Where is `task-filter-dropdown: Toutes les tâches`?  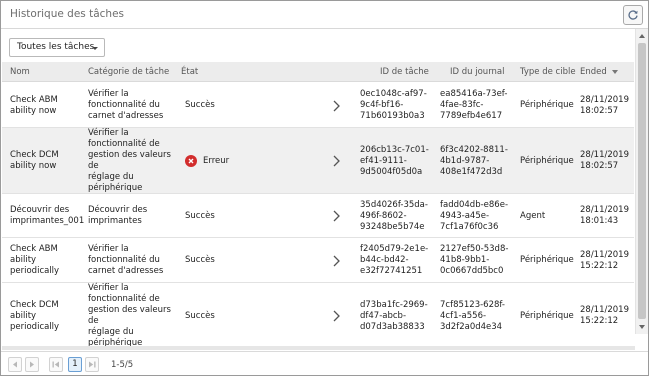
task-filter-dropdown: Toutes les tâches is located at coordinates (57, 47).